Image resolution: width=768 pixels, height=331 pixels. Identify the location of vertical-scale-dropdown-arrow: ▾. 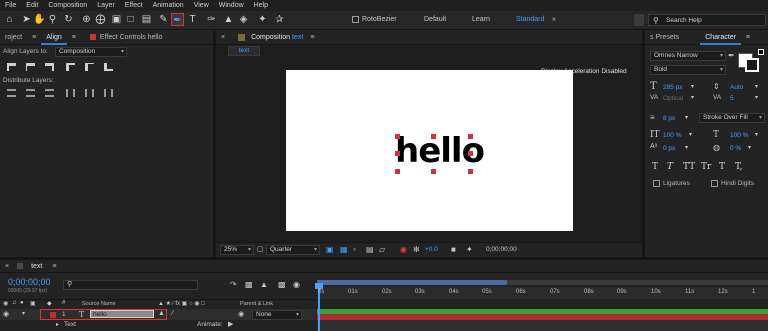
(690, 134).